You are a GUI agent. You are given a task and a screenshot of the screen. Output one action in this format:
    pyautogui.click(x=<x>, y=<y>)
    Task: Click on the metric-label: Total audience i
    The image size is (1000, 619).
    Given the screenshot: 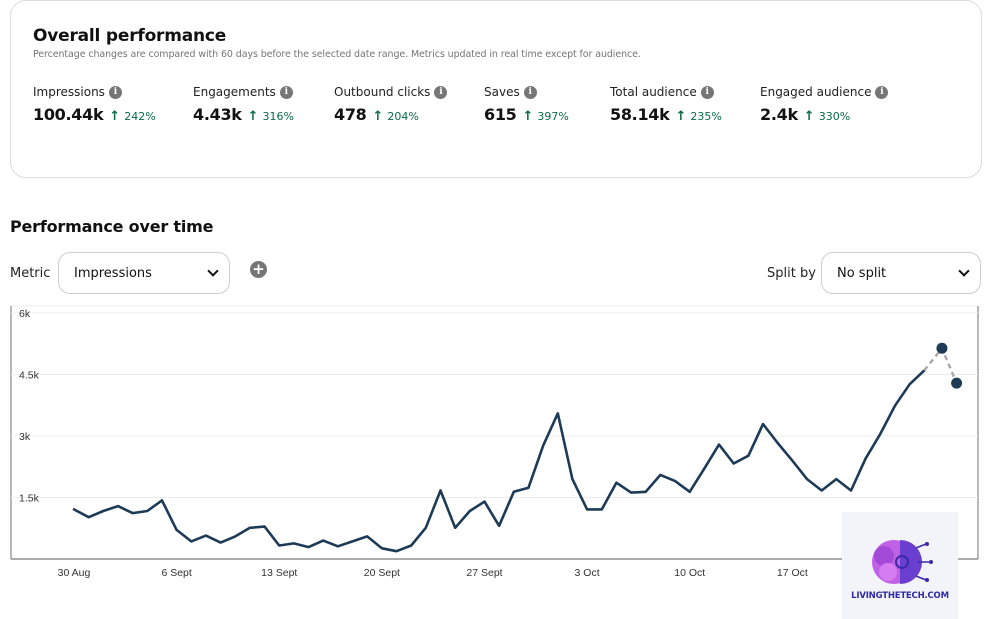 What is the action you would take?
    pyautogui.click(x=666, y=92)
    